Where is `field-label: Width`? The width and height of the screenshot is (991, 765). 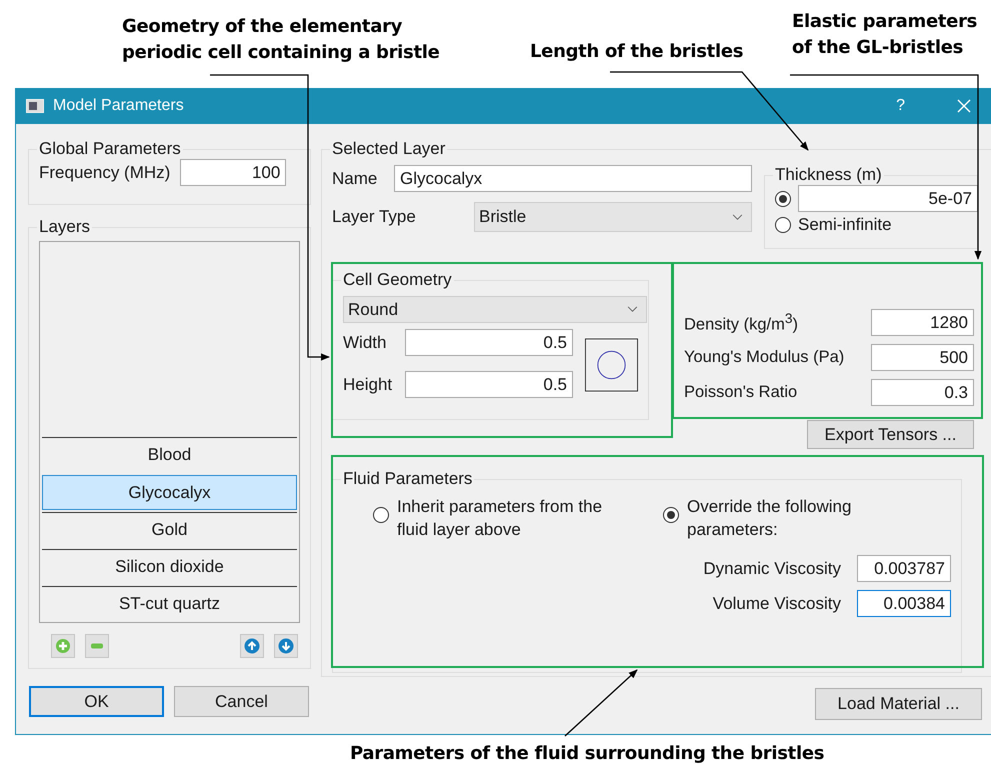 field-label: Width is located at coordinates (365, 342).